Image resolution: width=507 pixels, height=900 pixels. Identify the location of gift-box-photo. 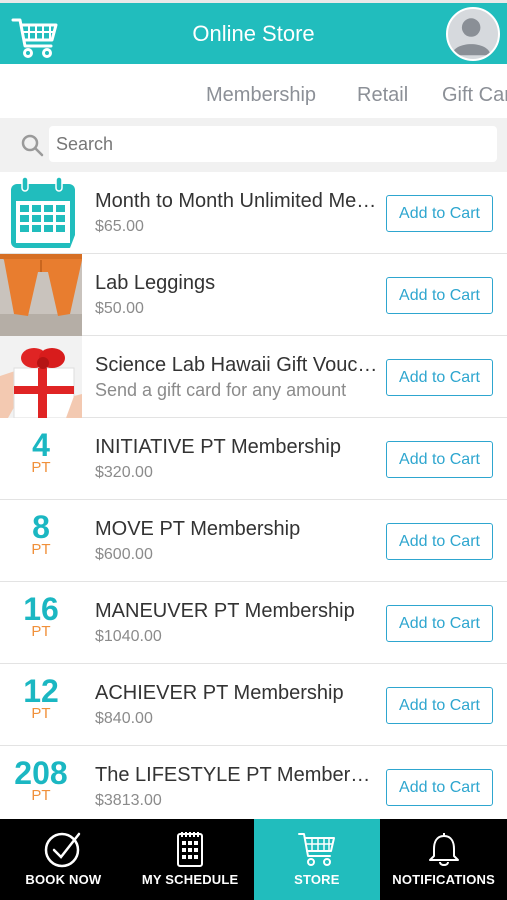
(41, 377).